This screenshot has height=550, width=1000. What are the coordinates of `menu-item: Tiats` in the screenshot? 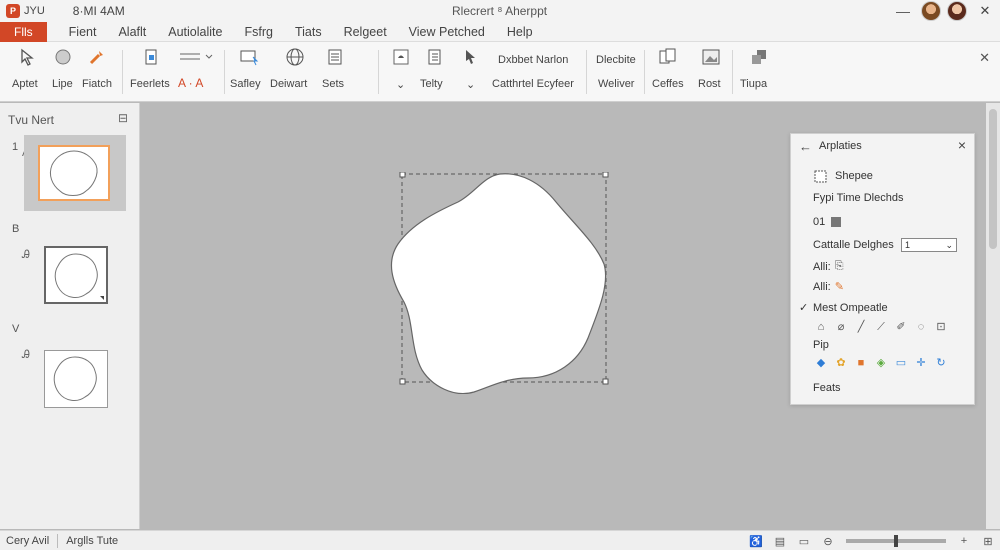 It's located at (308, 32).